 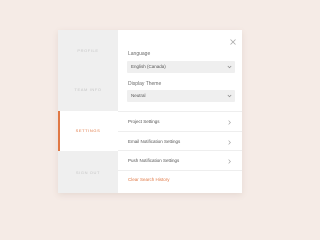 What do you see at coordinates (138, 95) in the screenshot?
I see `display-theme-value: Neutral` at bounding box center [138, 95].